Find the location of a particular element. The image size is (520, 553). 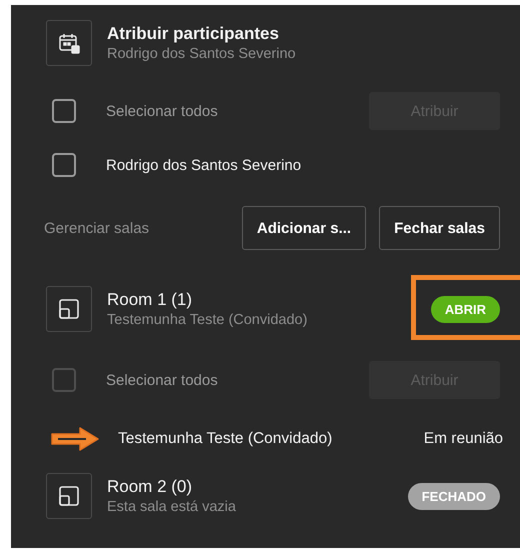

room-subtitle: Esta sala está vazia is located at coordinates (172, 507).